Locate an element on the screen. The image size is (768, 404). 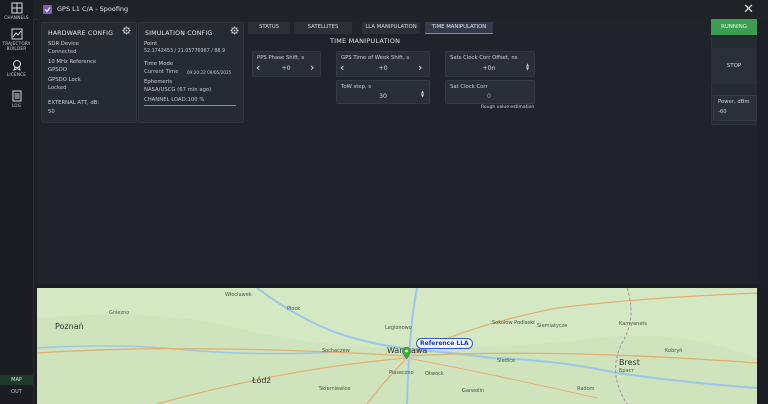
map-label: Legionowo is located at coordinates (398, 328).